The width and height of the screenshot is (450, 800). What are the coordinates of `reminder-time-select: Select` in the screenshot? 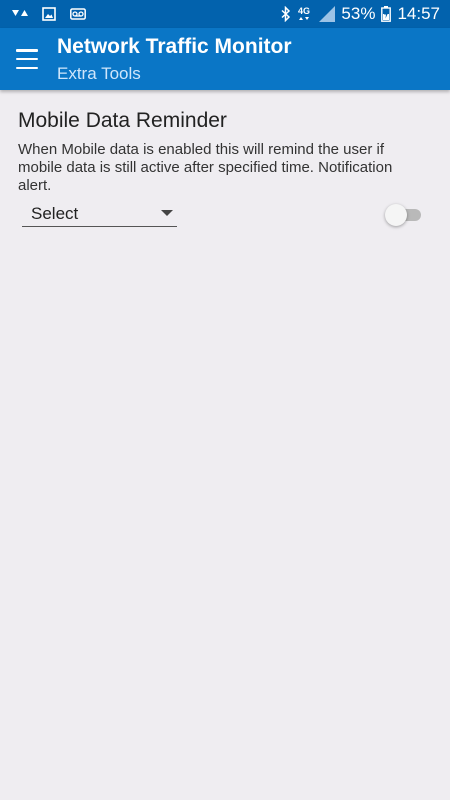 It's located at (99, 213).